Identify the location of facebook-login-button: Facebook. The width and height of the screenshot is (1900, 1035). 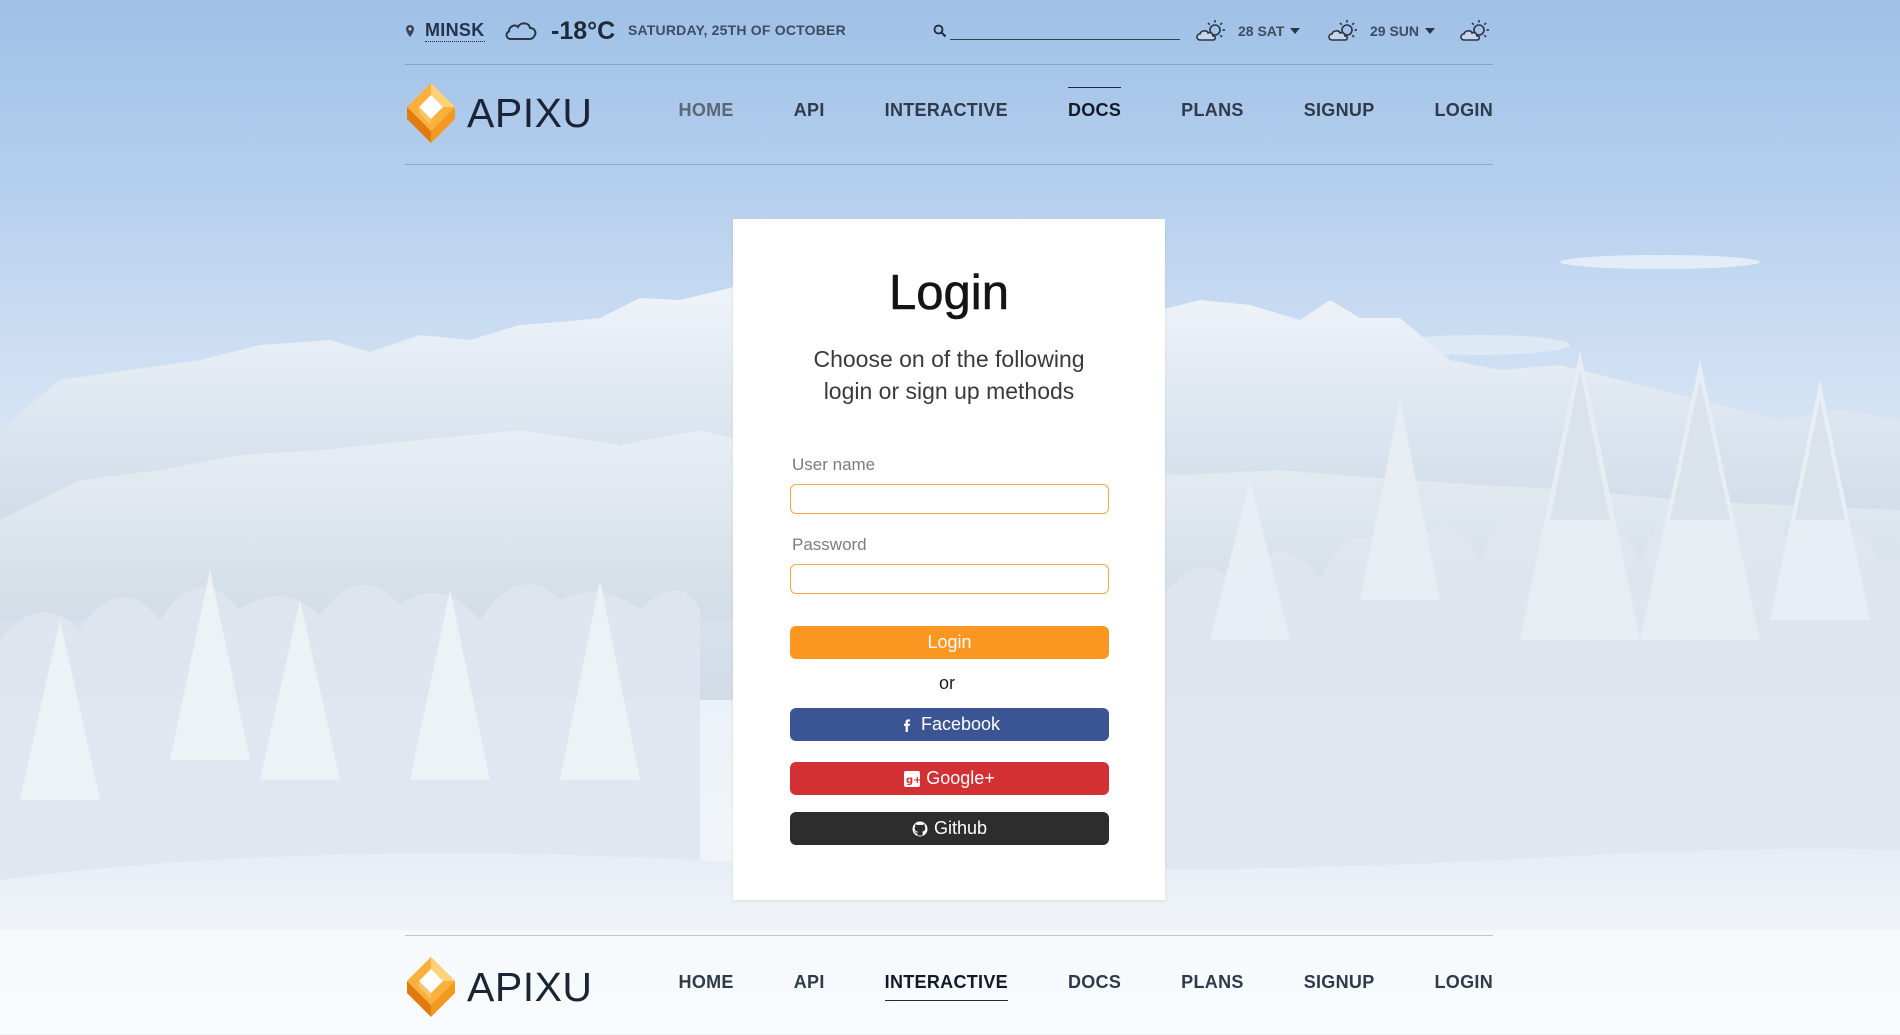
(949, 724).